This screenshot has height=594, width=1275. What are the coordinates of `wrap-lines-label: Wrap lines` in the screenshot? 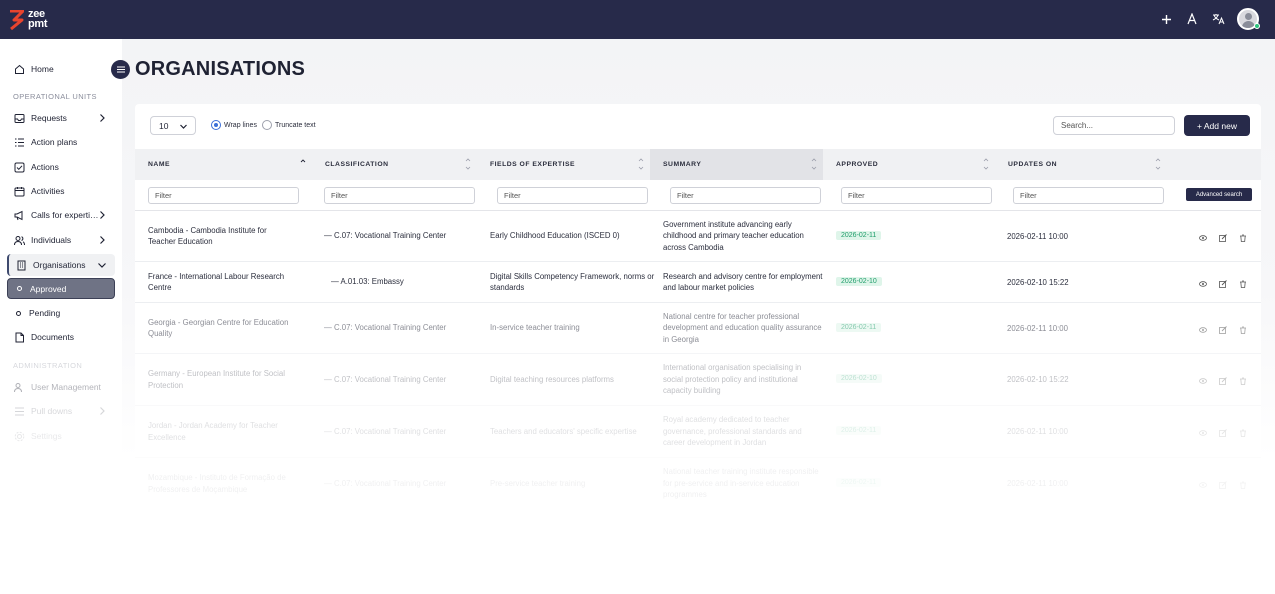 It's located at (240, 125).